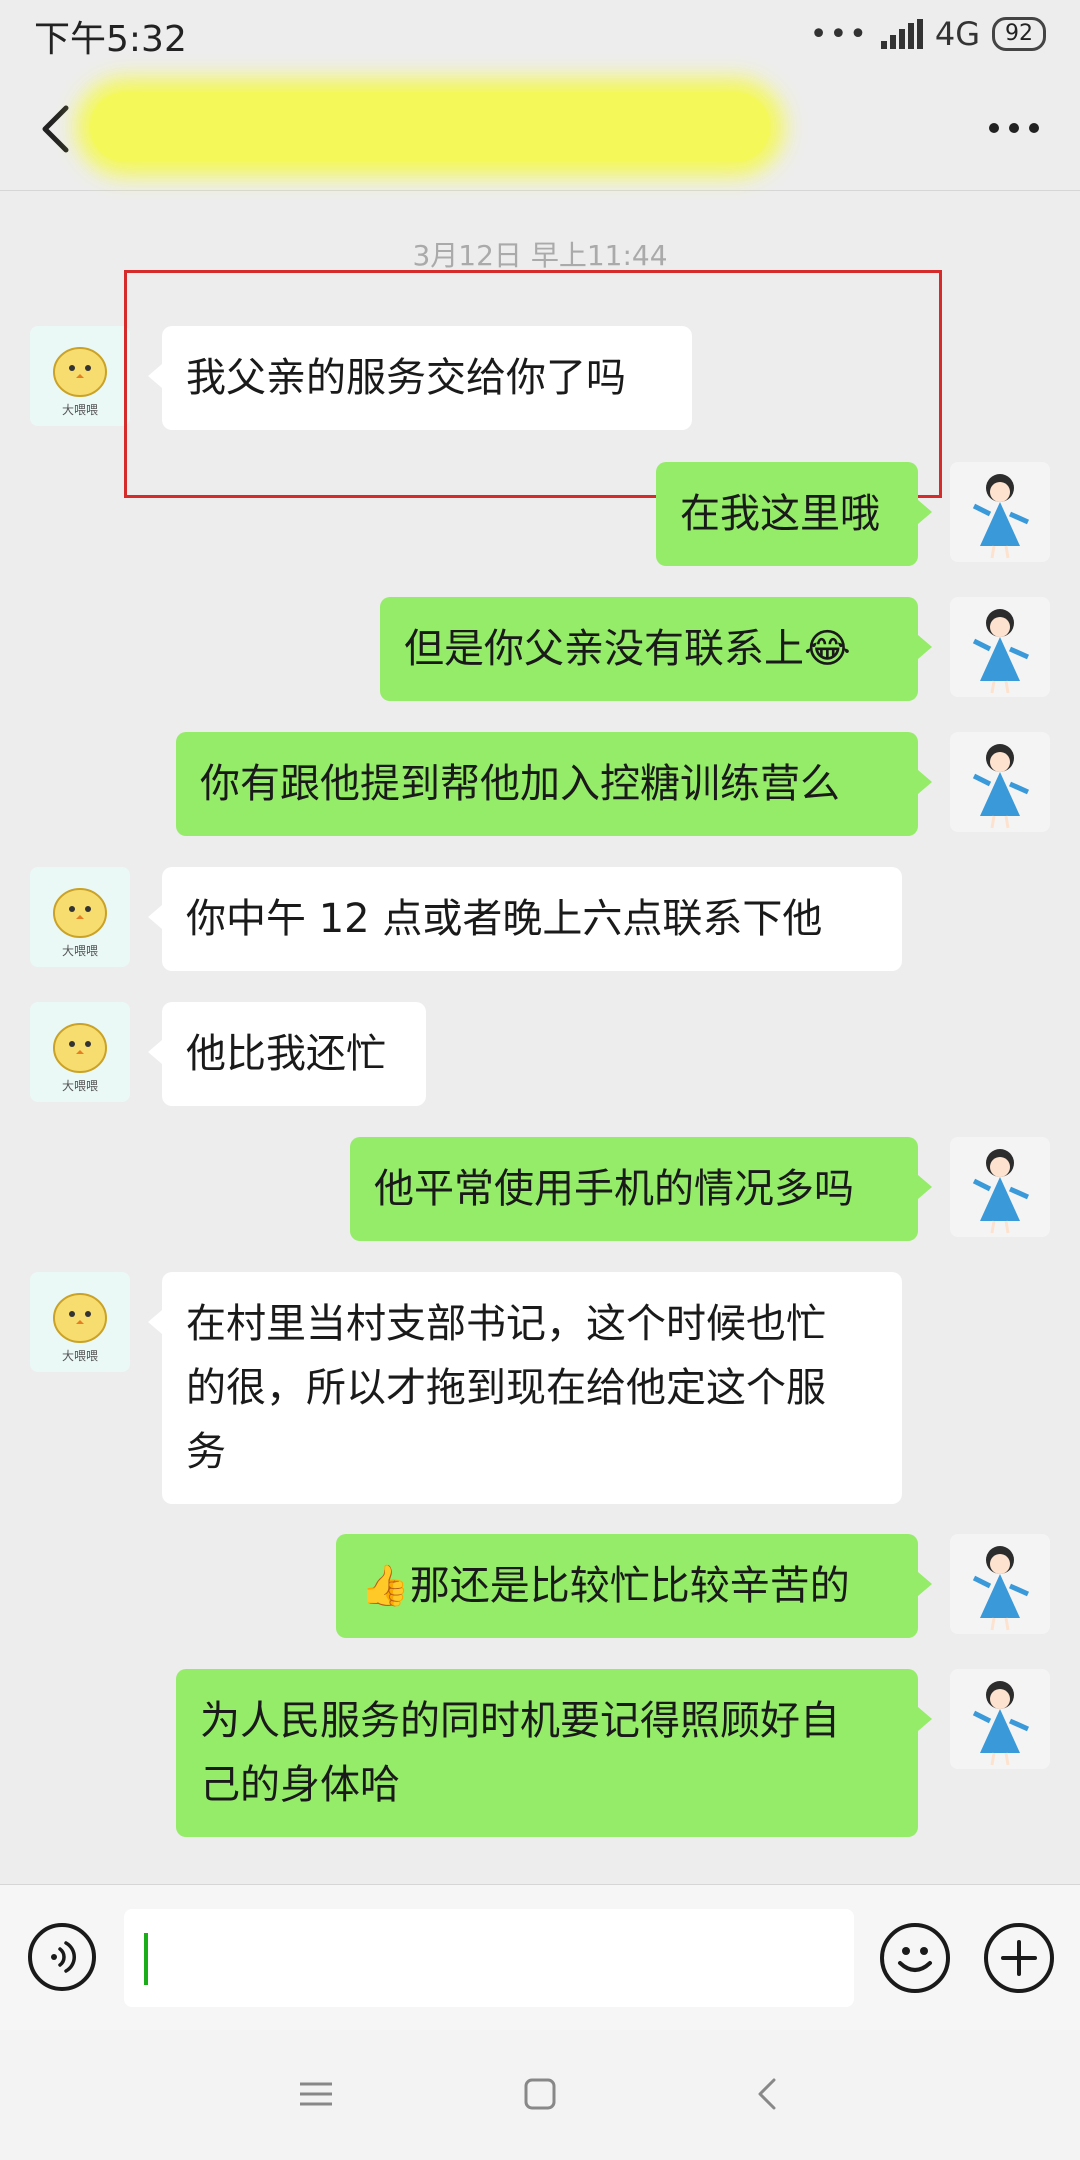 The width and height of the screenshot is (1080, 2160). What do you see at coordinates (110, 39) in the screenshot?
I see `status-time: 下午5:32` at bounding box center [110, 39].